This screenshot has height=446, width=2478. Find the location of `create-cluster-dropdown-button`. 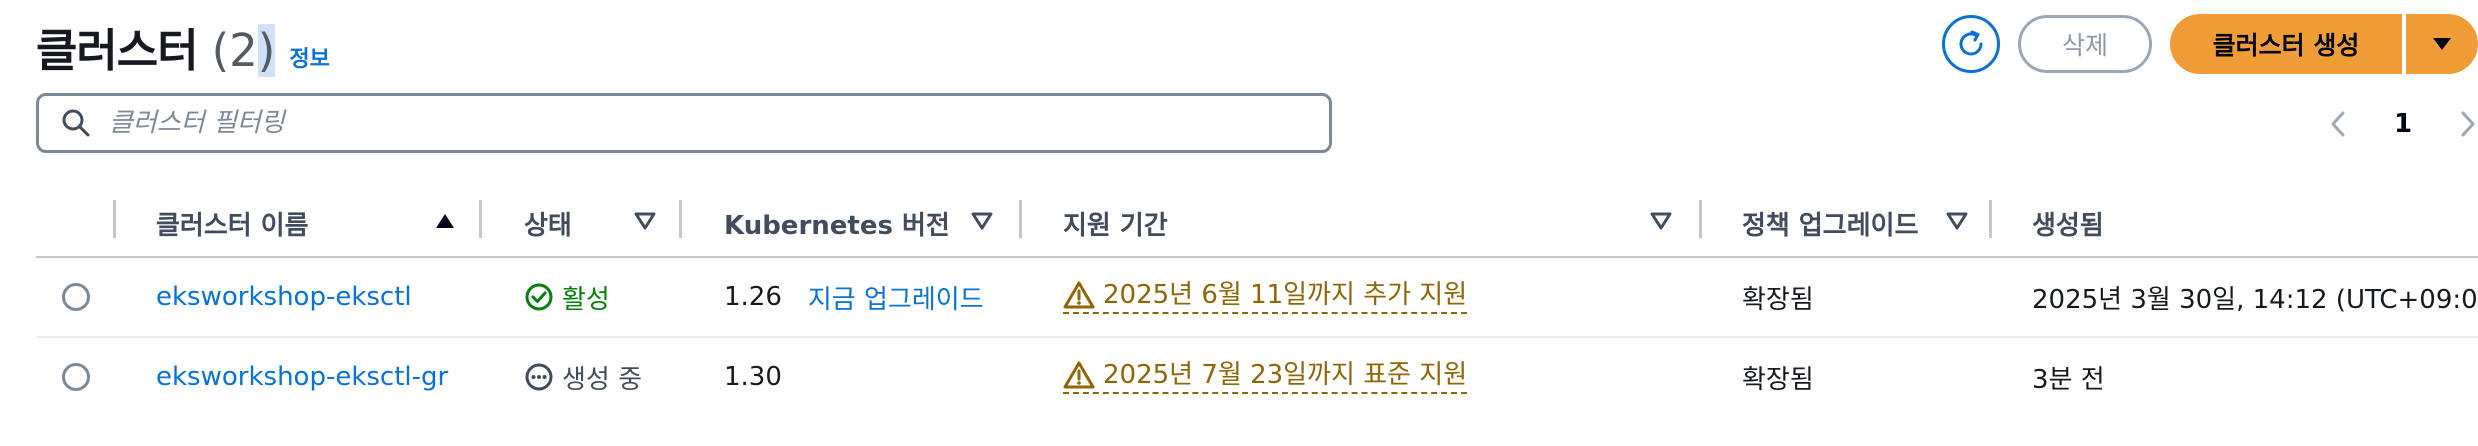

create-cluster-dropdown-button is located at coordinates (2442, 44).